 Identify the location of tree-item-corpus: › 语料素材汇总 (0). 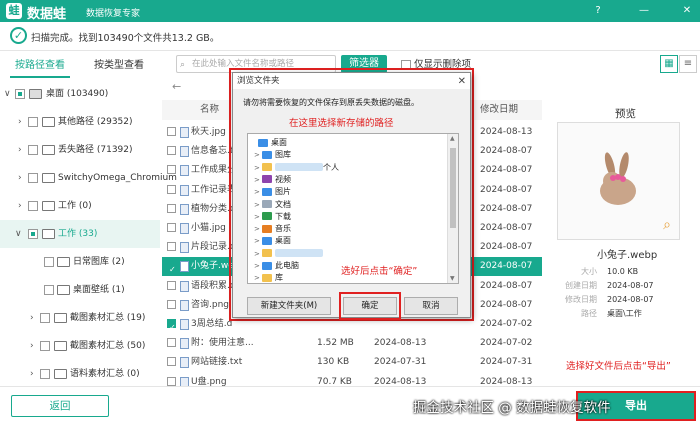
(80, 372).